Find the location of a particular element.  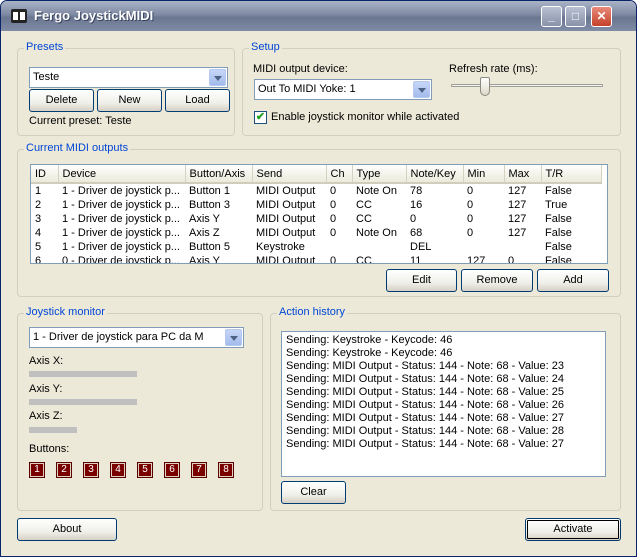

joystick-button-indicator: 2 is located at coordinates (64, 470).